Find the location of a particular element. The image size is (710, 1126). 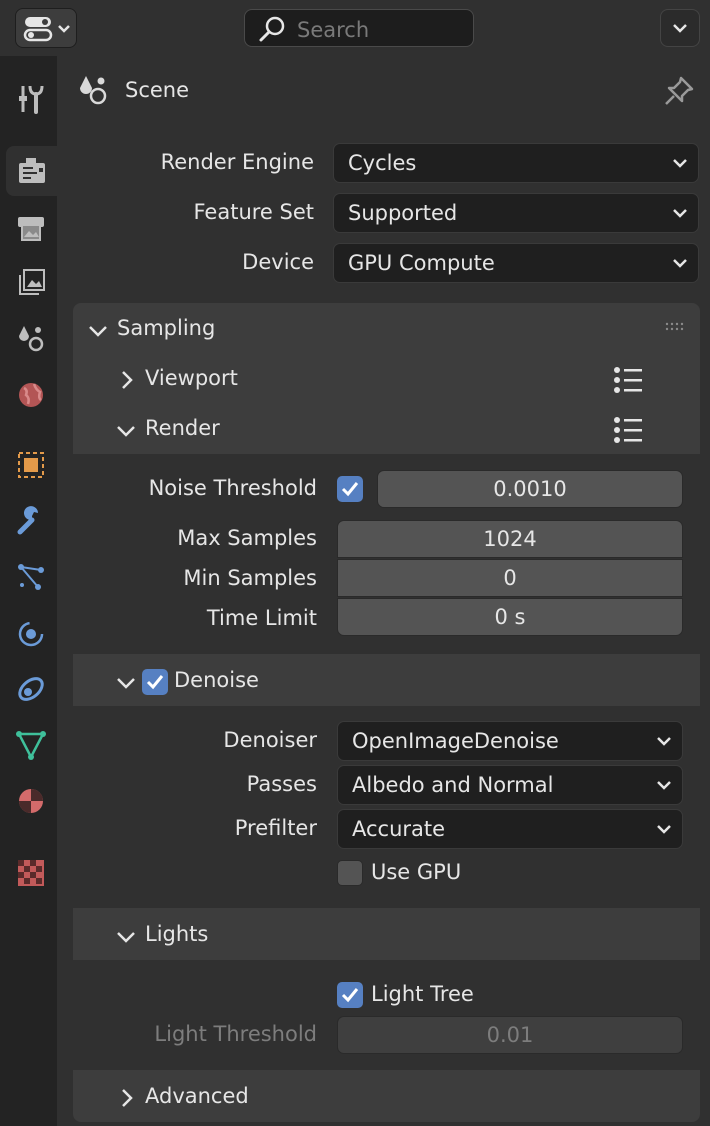

tool-tab is located at coordinates (30, 99).